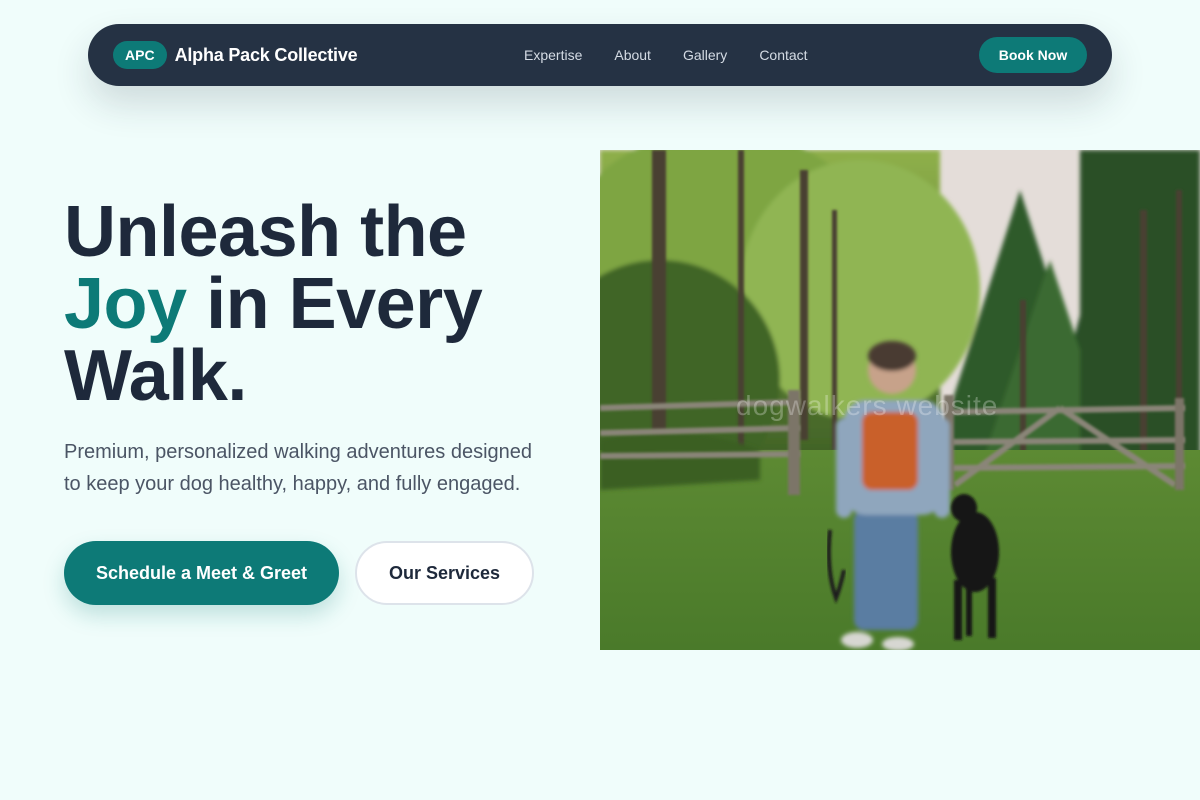  I want to click on nav-link-expertise: Expertise, so click(553, 55).